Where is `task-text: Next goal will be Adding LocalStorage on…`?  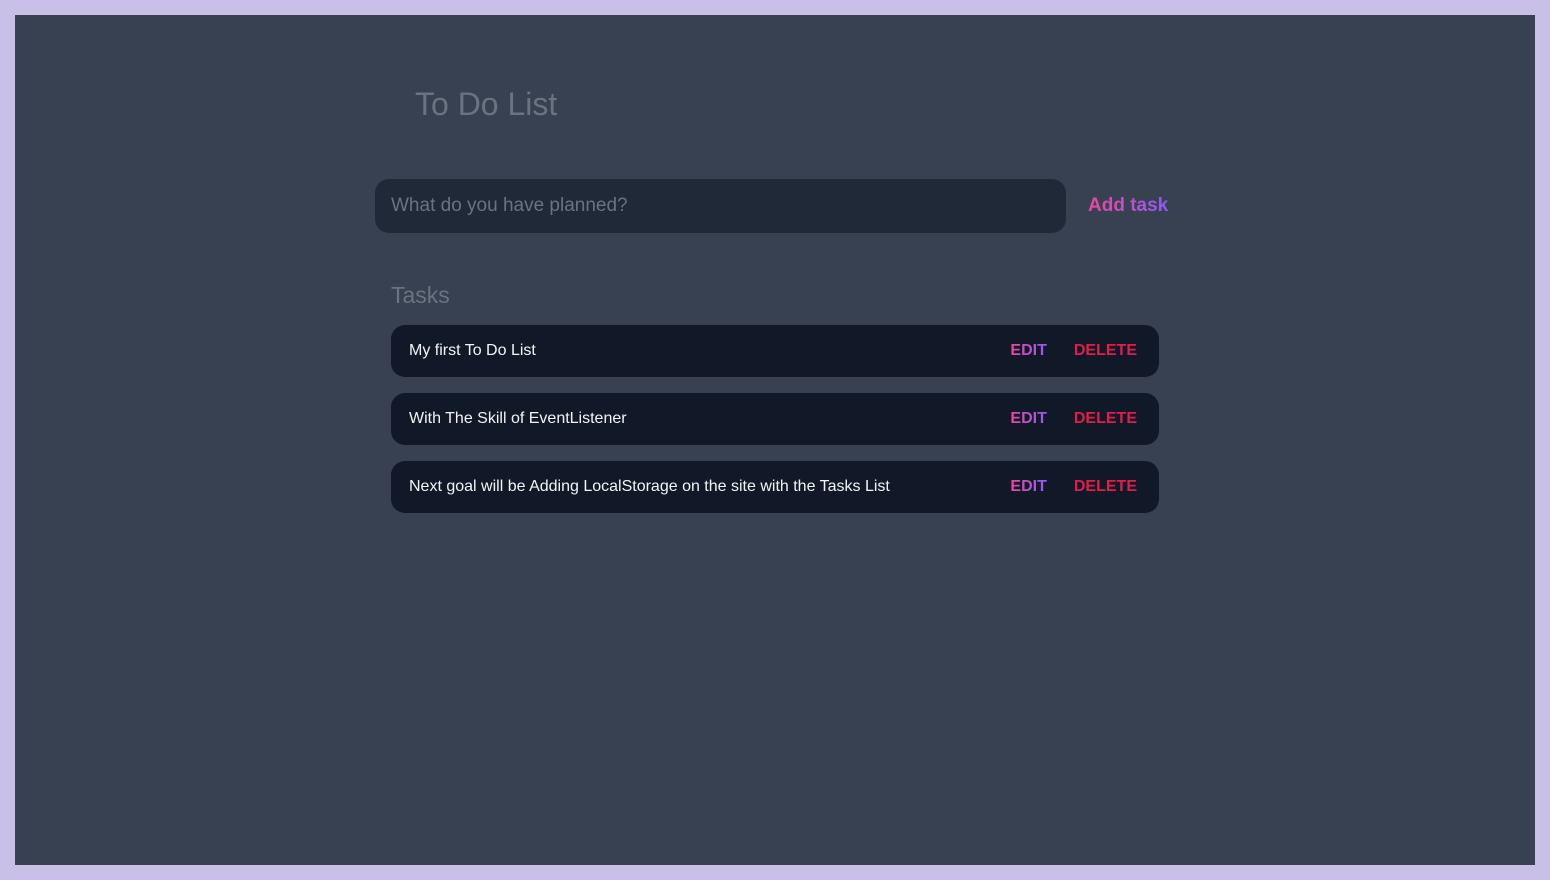
task-text: Next goal will be Adding LocalStorage on… is located at coordinates (649, 486).